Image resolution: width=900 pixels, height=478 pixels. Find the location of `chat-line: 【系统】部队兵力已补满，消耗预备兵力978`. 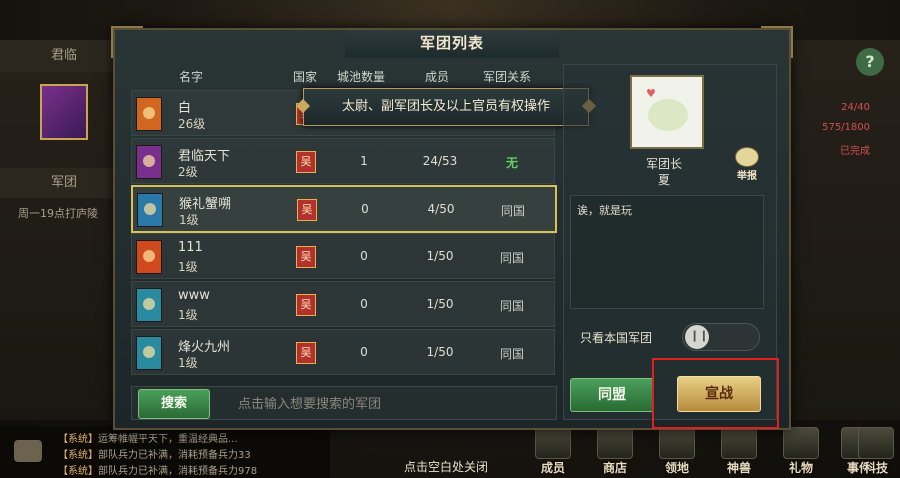

chat-line: 【系统】部队兵力已补满，消耗预备兵力978 is located at coordinates (158, 471).